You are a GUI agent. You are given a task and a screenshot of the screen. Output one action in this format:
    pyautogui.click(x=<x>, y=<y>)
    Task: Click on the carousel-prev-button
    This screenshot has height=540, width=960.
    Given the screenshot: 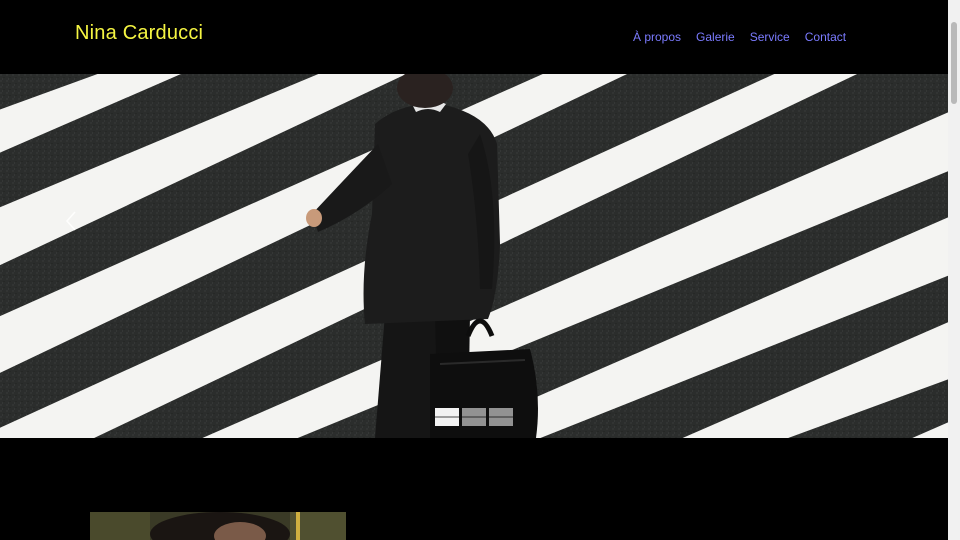 What is the action you would take?
    pyautogui.click(x=72, y=221)
    